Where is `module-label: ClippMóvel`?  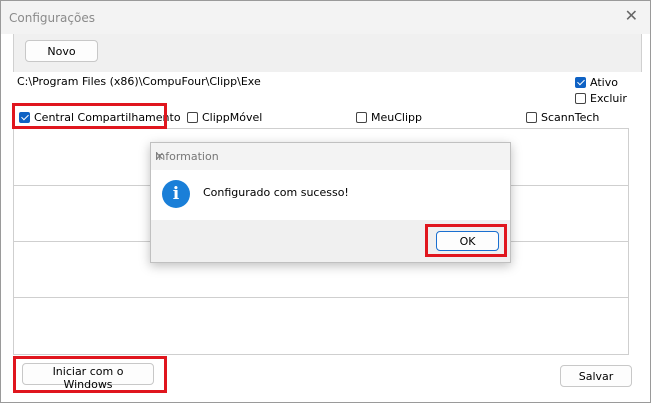
module-label: ClippMóvel is located at coordinates (232, 117).